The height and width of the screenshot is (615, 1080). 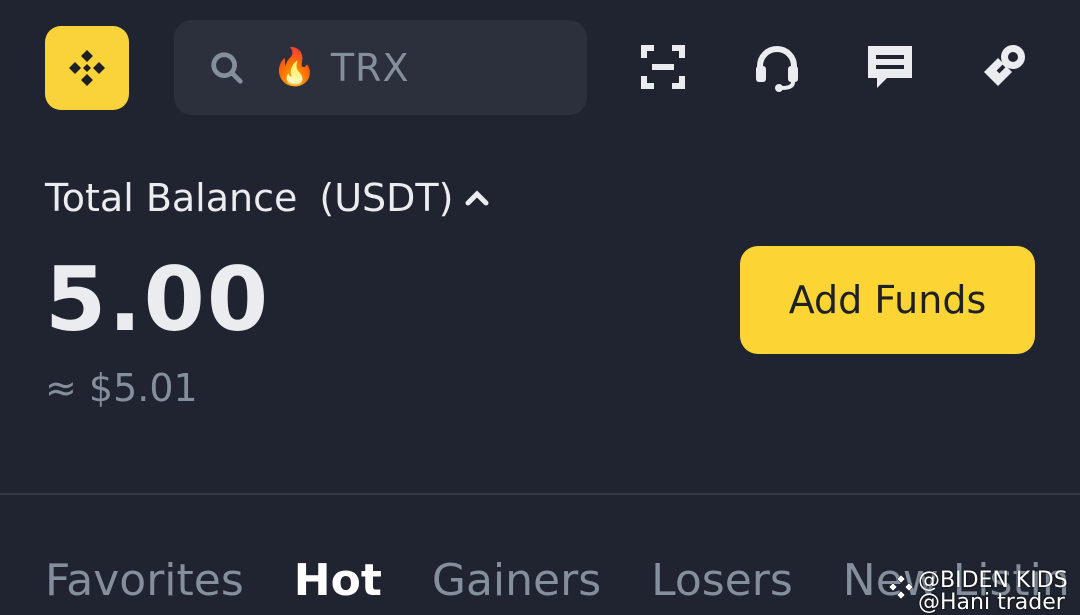 I want to click on watermark-line-1: @BIDEN KIDS, so click(x=993, y=580).